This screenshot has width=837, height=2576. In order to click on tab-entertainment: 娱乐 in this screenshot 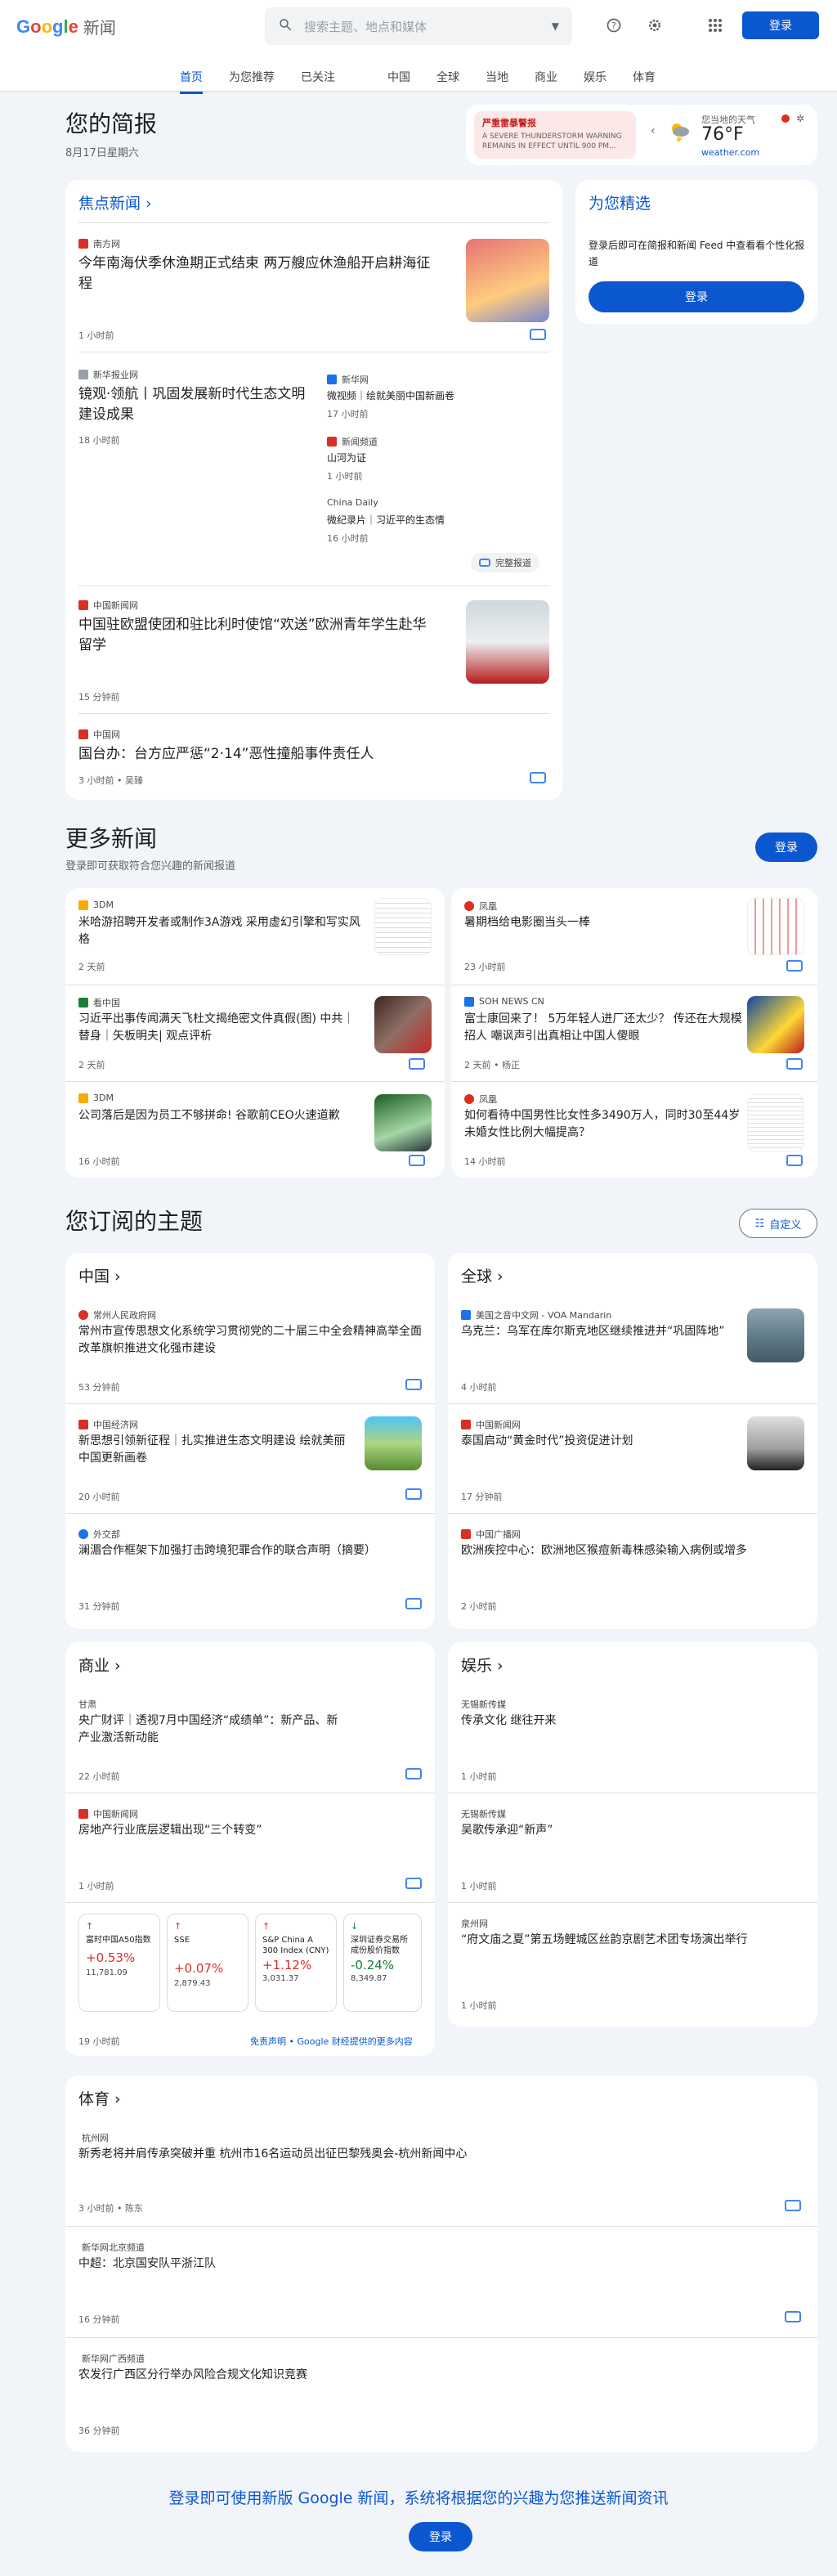, I will do `click(595, 80)`.